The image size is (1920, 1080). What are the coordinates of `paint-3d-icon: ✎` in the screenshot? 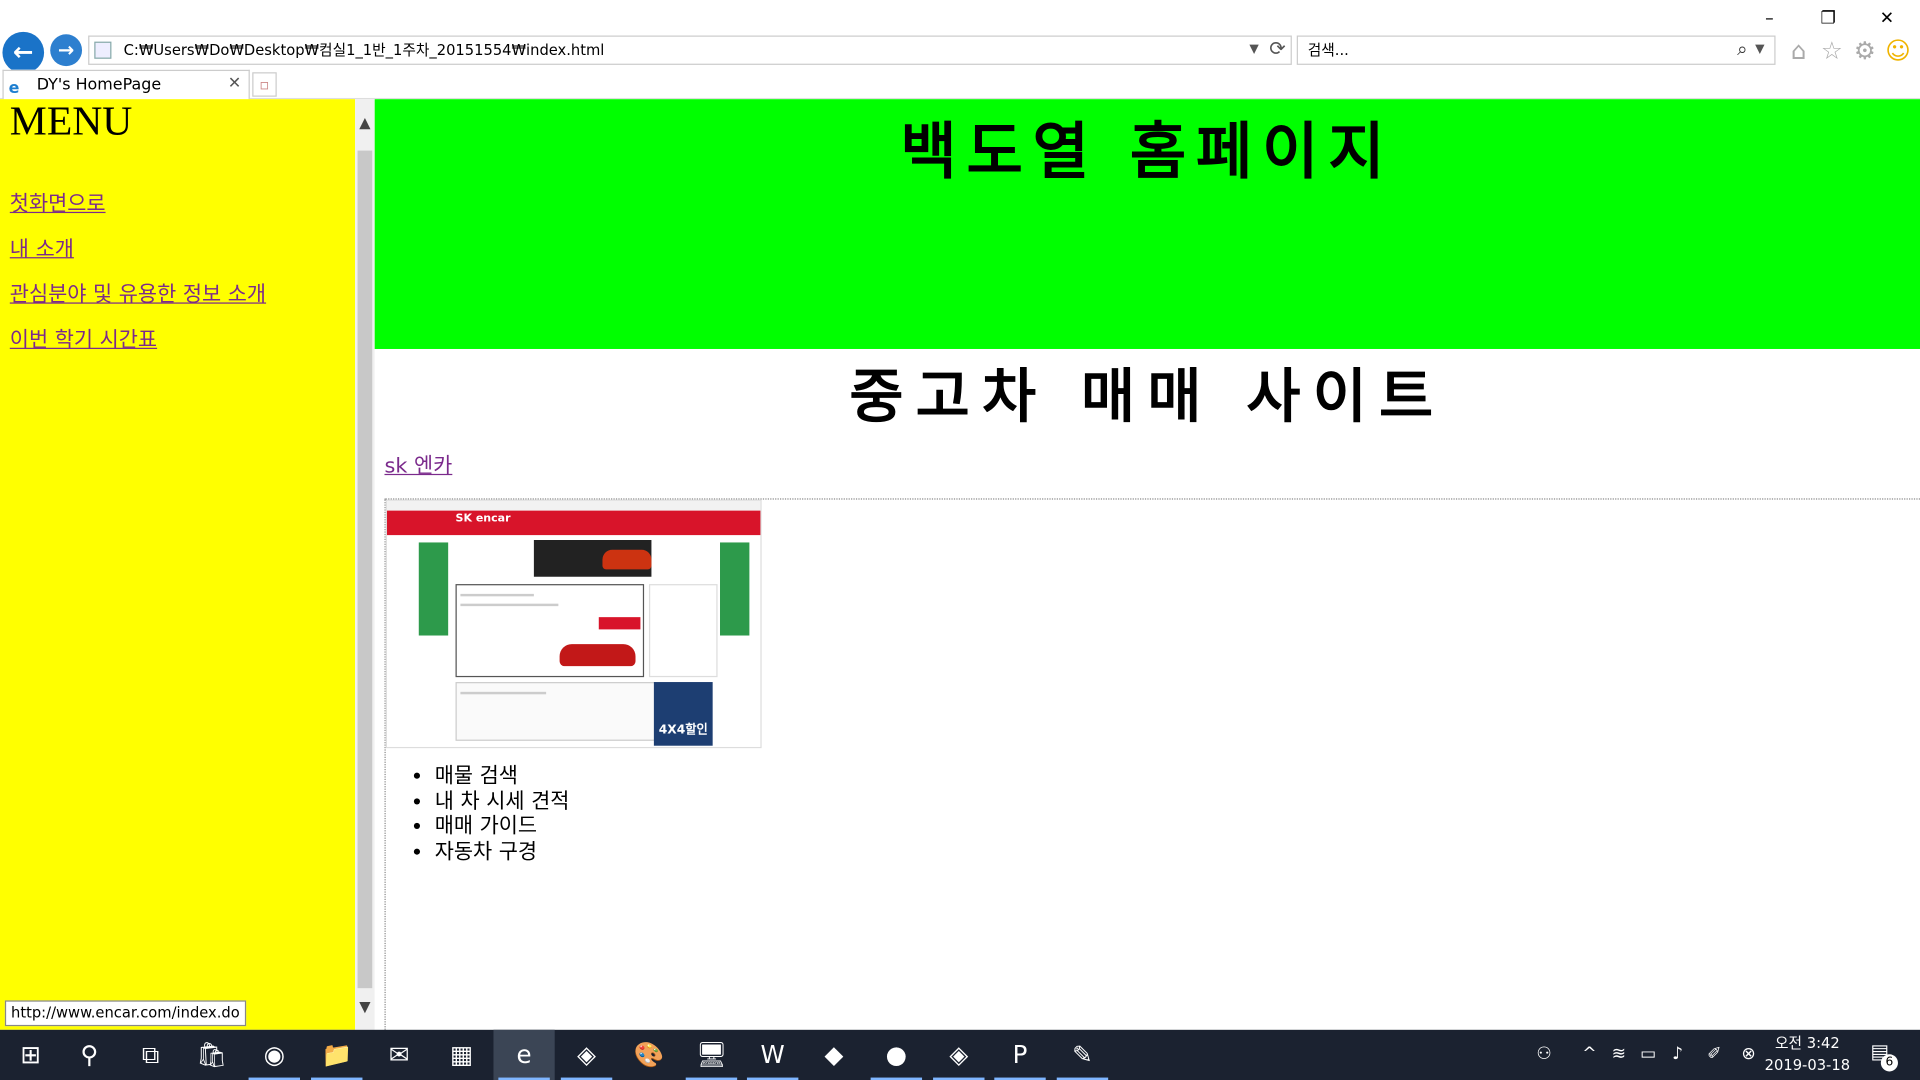 It's located at (1082, 1055).